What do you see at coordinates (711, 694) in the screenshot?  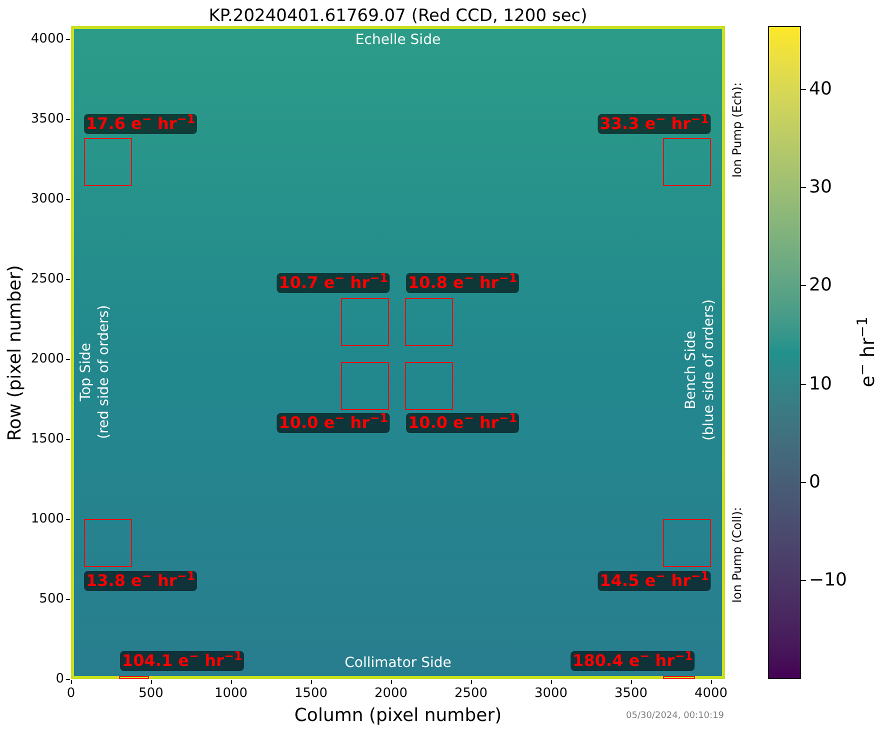 I see `x-tick-label: 4000` at bounding box center [711, 694].